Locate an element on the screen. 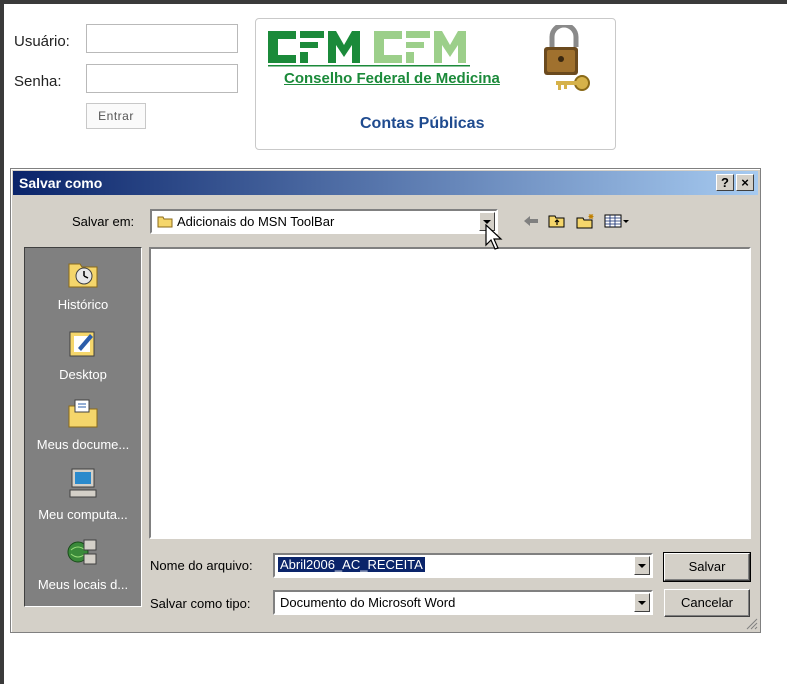 The width and height of the screenshot is (787, 684). filename-value: Abril2006_AC_RECEITA is located at coordinates (351, 564).